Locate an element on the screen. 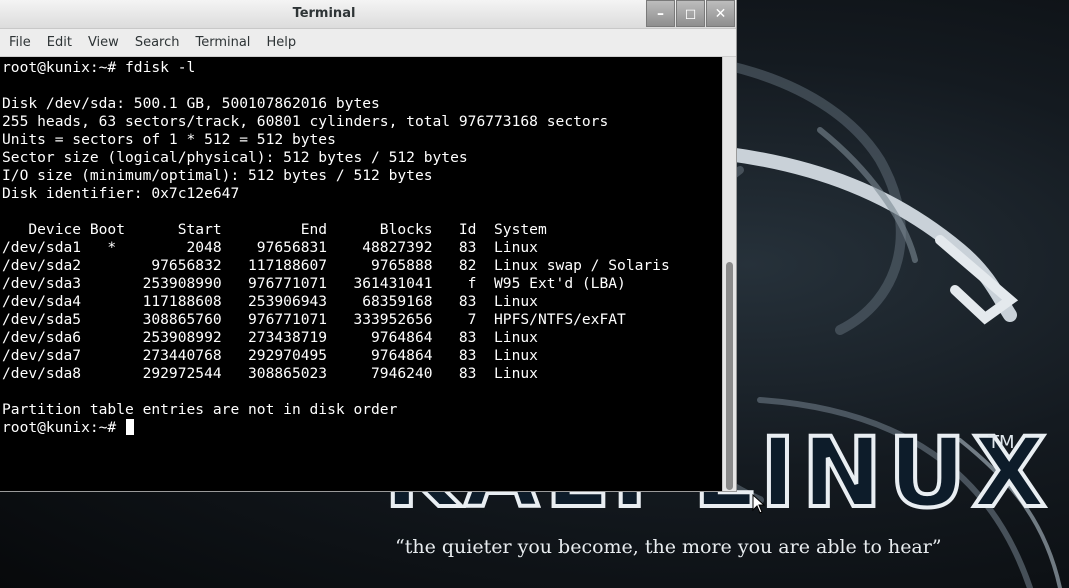  mouse-pointer-icon is located at coordinates (759, 504).